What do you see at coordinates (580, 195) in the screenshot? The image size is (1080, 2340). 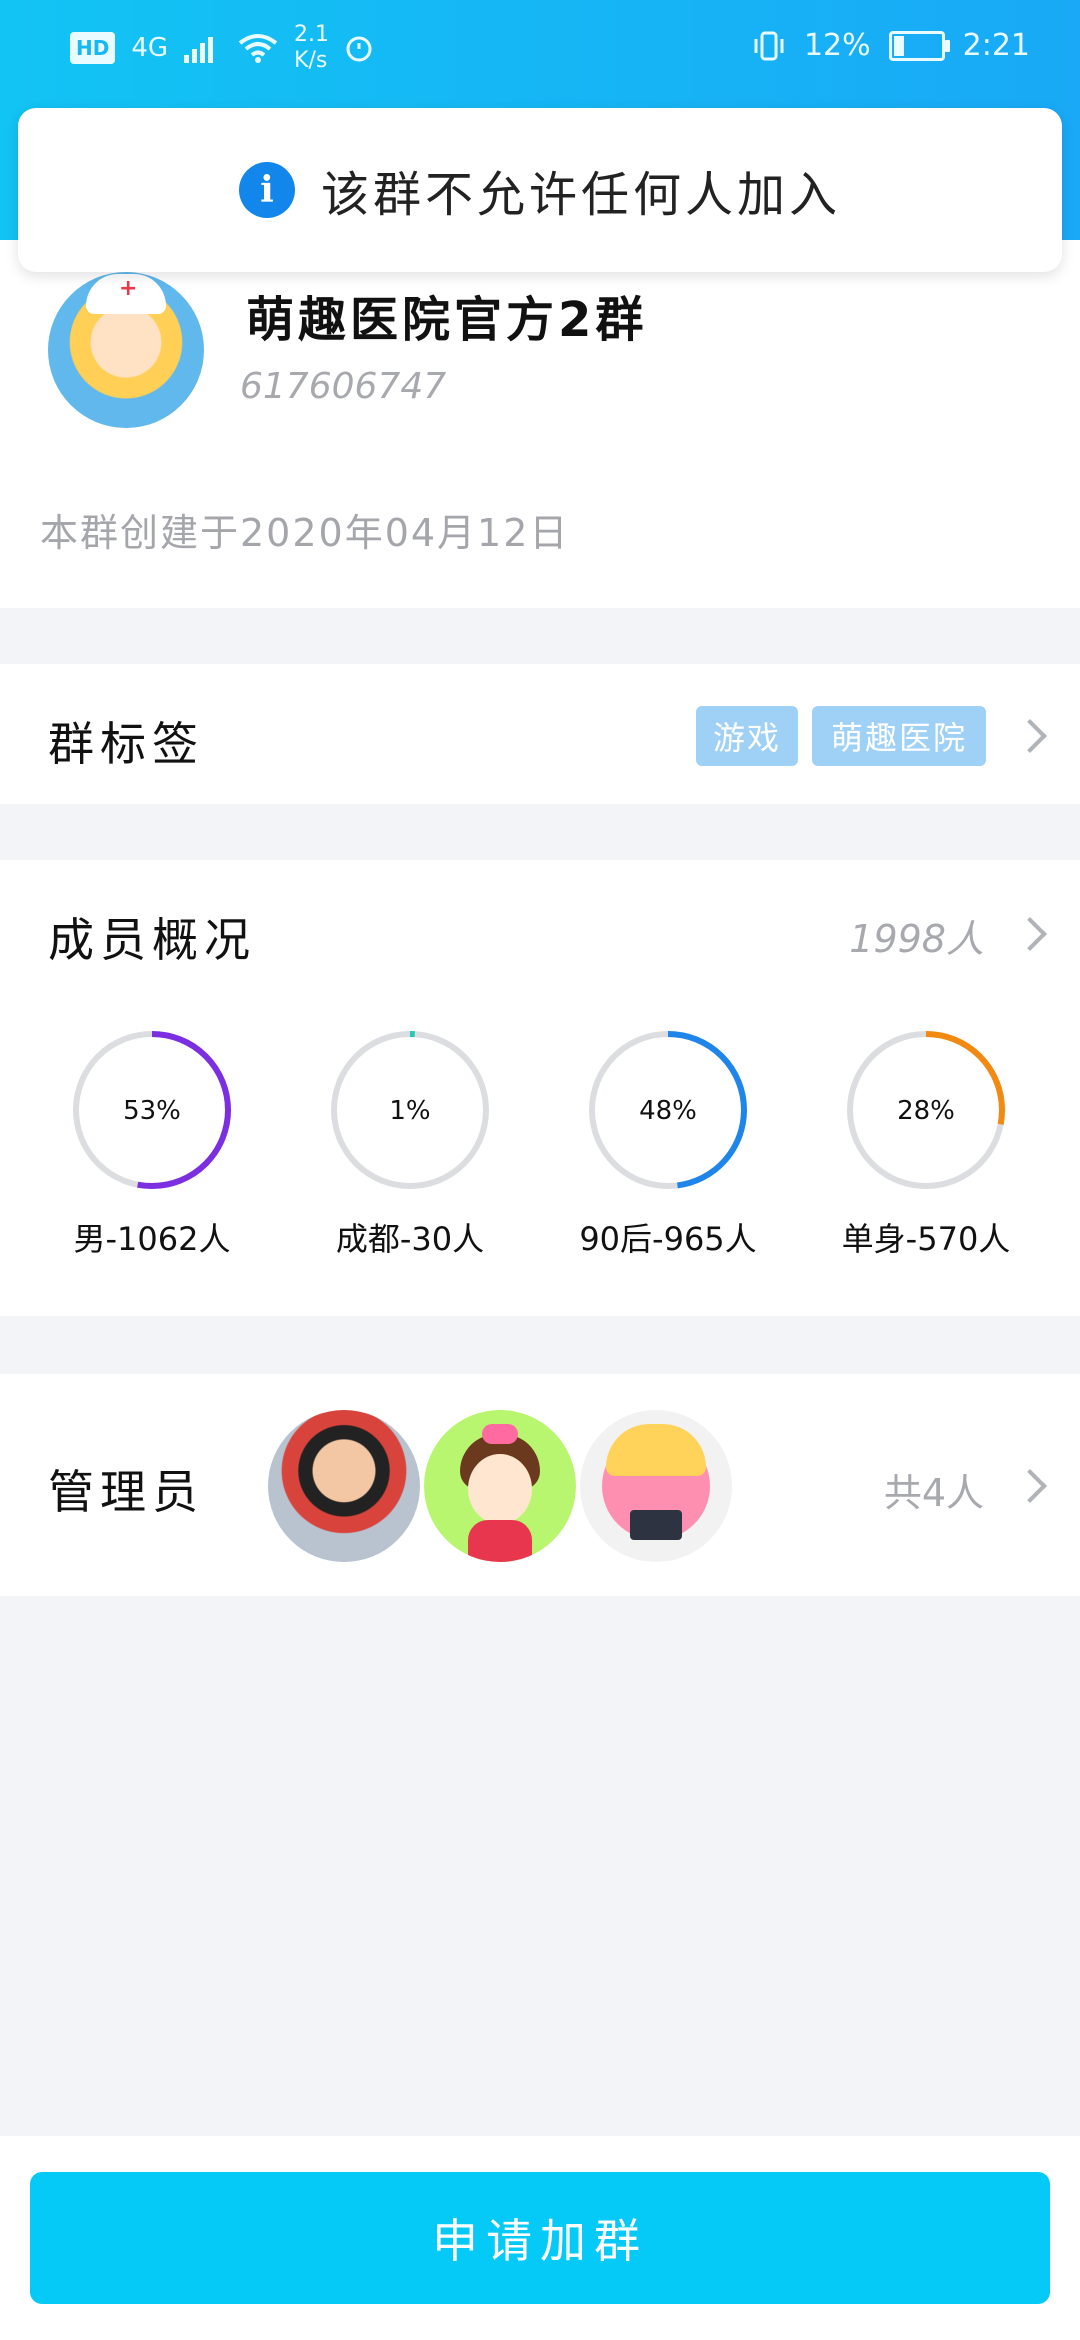 I see `toast-text: 该群不允许任何人加入` at bounding box center [580, 195].